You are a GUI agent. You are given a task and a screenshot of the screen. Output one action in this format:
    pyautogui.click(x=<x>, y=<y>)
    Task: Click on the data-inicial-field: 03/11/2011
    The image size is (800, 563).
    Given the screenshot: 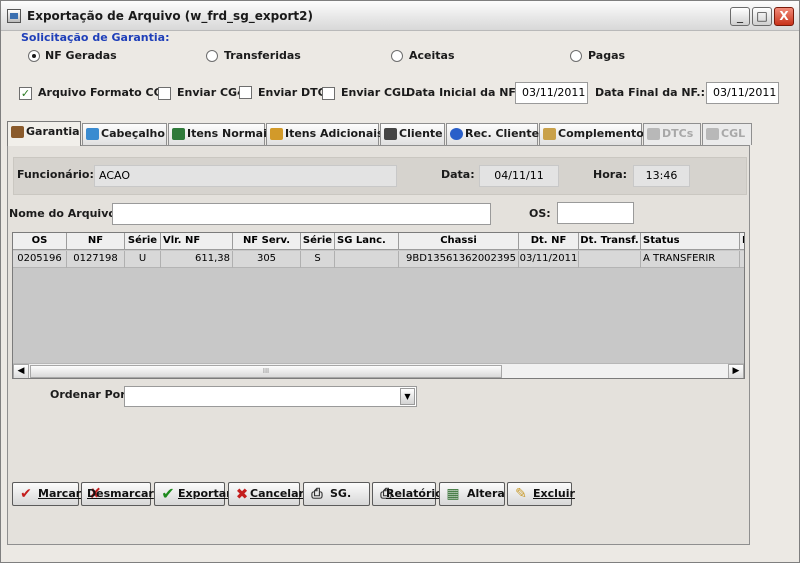 What is the action you would take?
    pyautogui.click(x=551, y=93)
    